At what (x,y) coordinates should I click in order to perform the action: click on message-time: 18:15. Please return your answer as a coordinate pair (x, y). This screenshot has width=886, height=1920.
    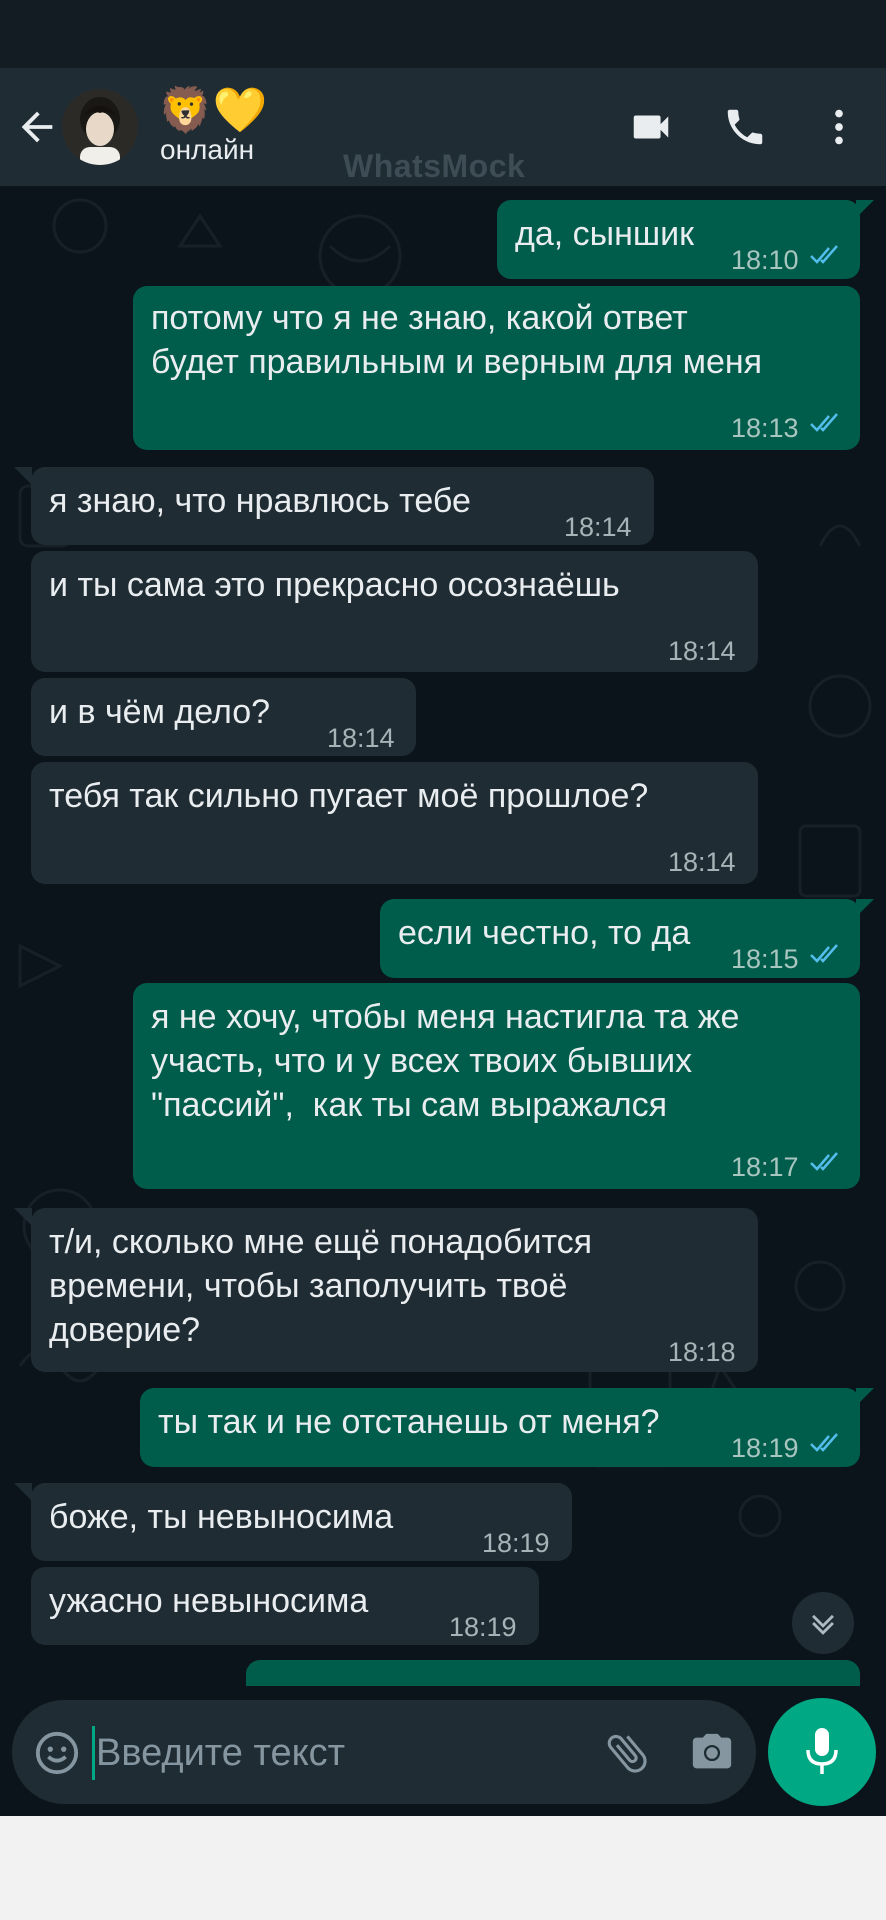
    Looking at the image, I should click on (765, 959).